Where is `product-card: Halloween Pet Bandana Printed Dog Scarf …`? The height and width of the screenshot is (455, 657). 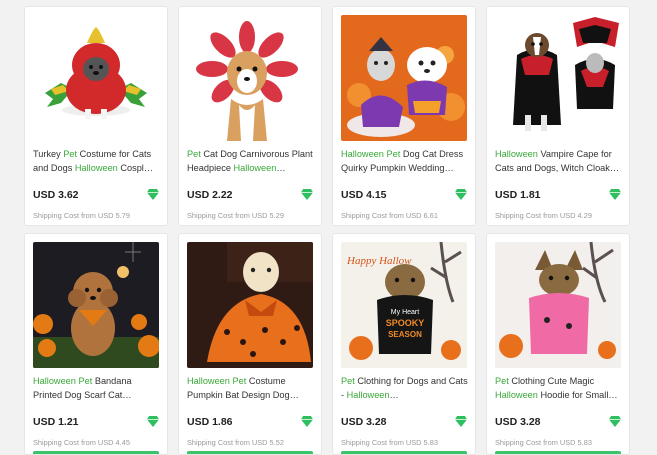 product-card: Halloween Pet Bandana Printed Dog Scarf … is located at coordinates (96, 344).